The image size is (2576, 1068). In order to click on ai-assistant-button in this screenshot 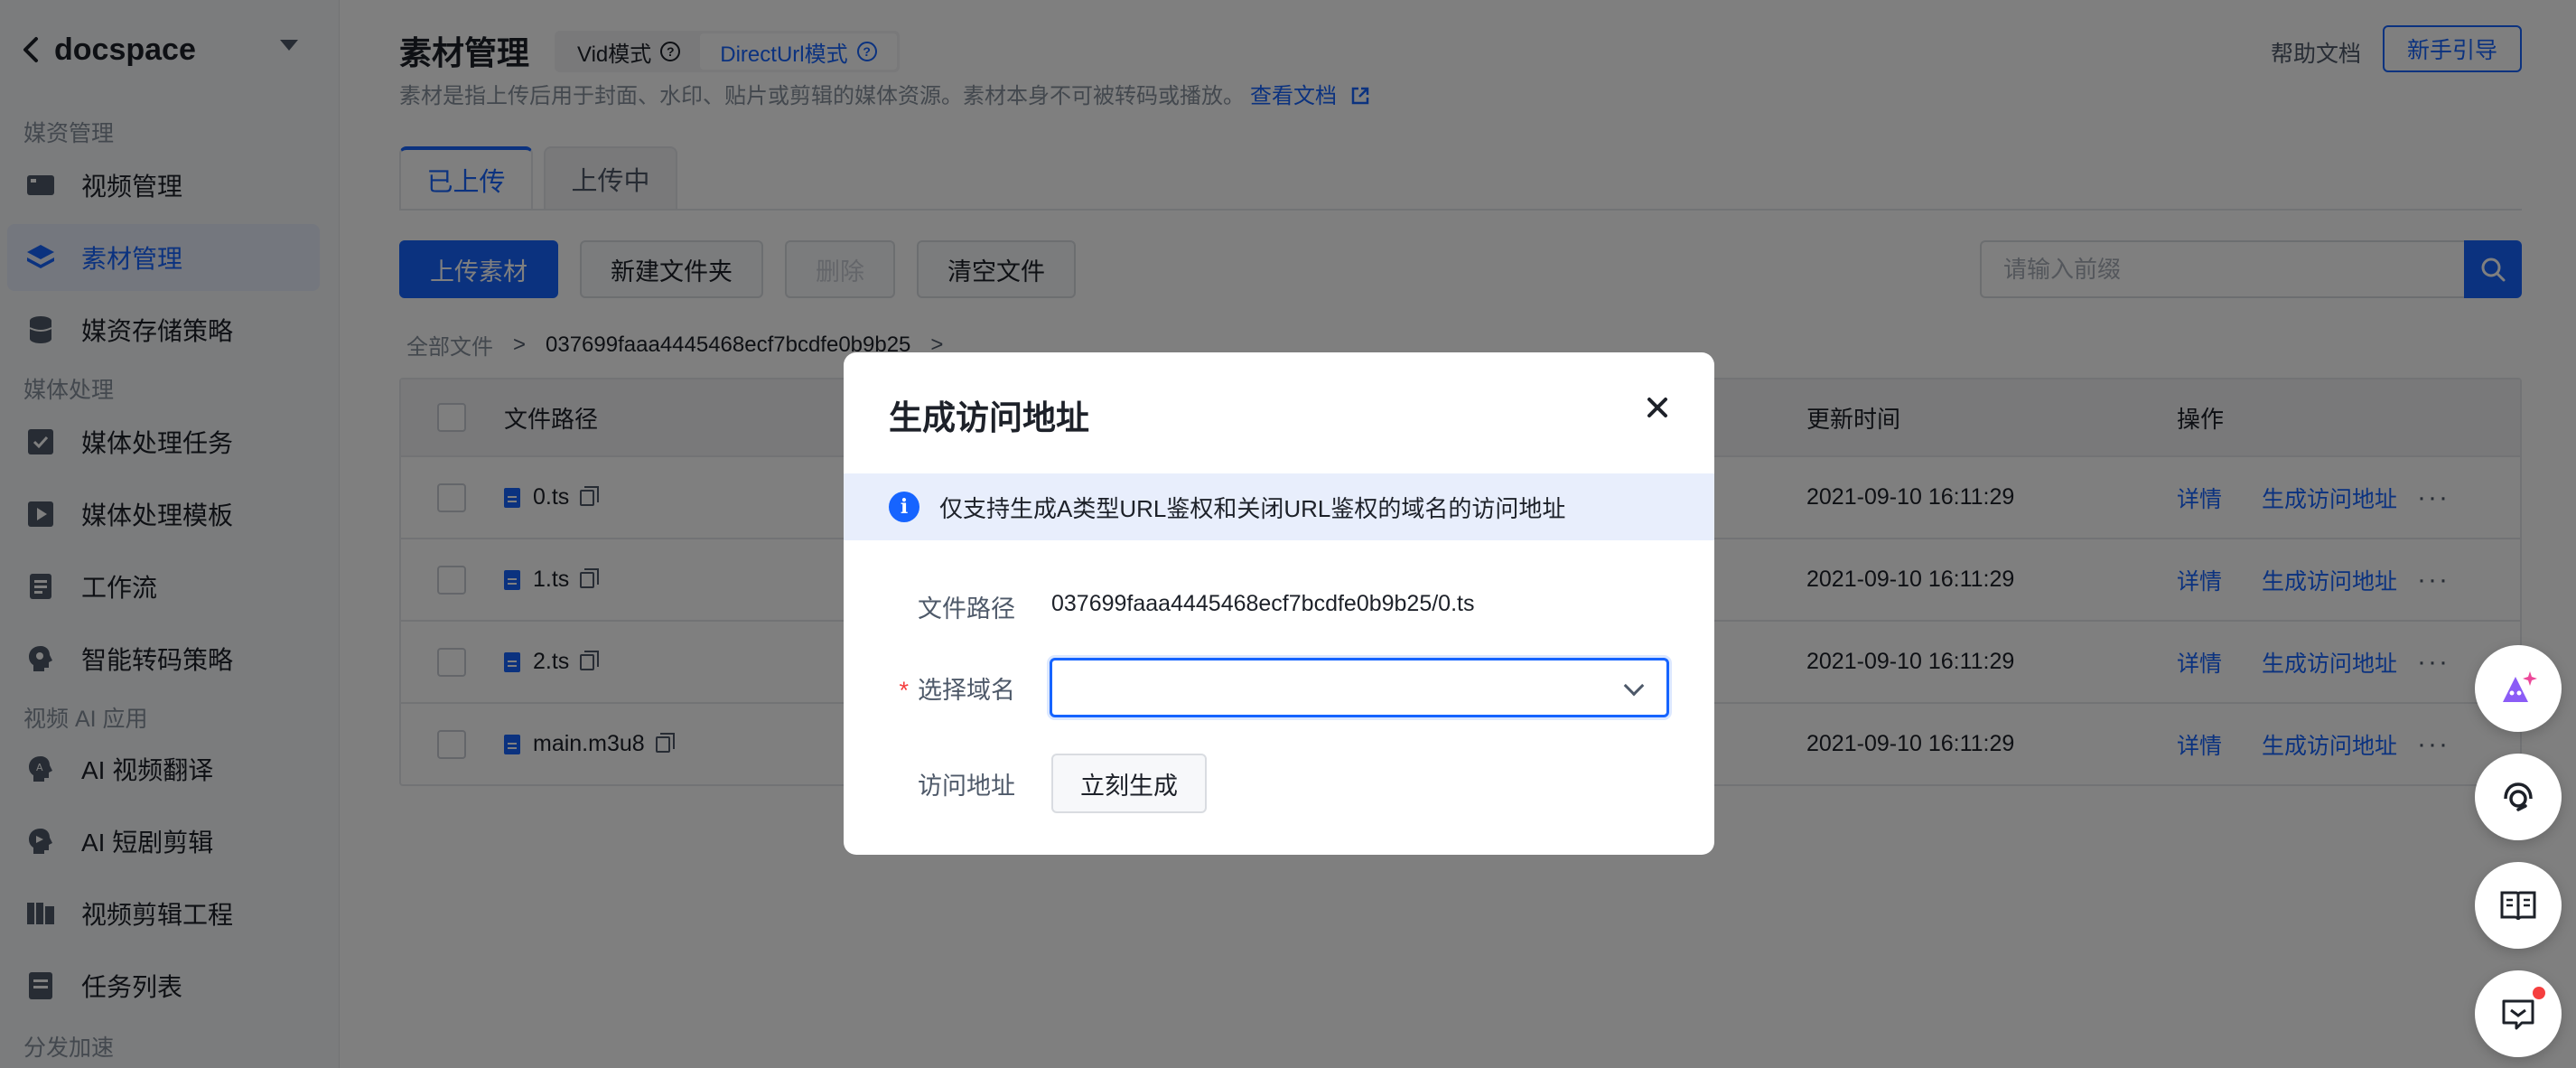, I will do `click(2518, 688)`.